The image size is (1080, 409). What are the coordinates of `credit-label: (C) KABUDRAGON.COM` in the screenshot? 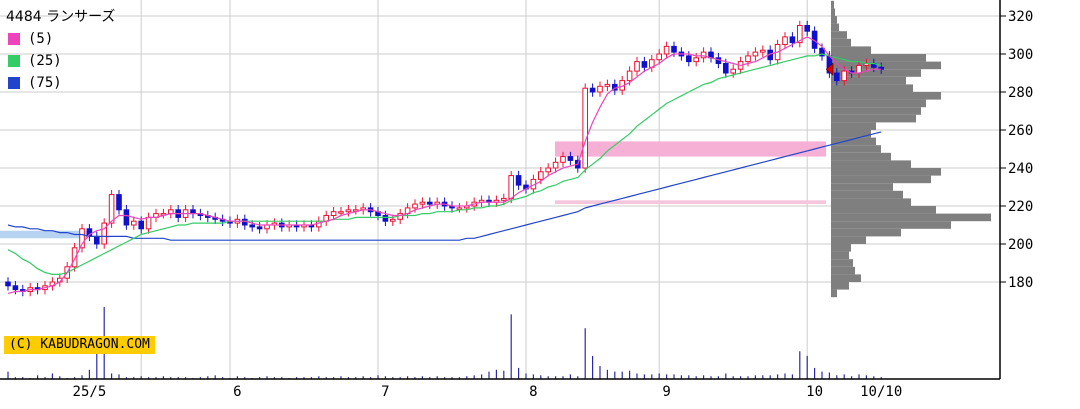 It's located at (79, 345).